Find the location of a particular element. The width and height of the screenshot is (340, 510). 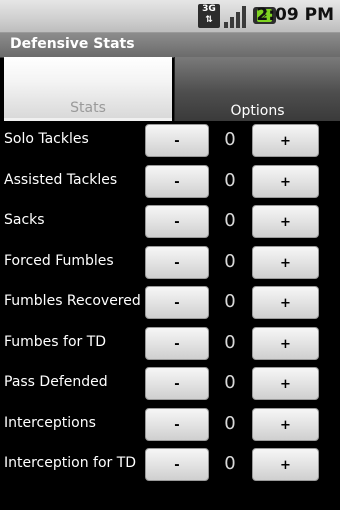

clock: 2:09 PM is located at coordinates (295, 15).